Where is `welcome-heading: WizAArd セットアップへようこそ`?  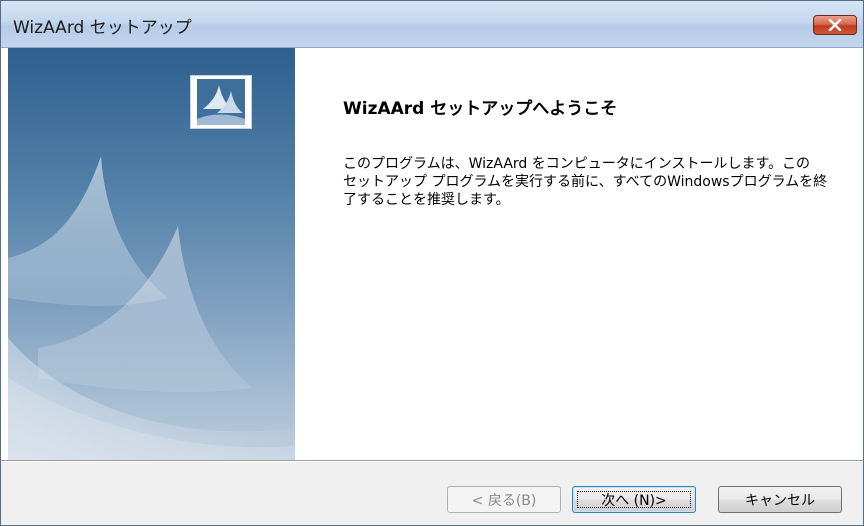
welcome-heading: WizAArd セットアップへようこそ is located at coordinates (480, 109).